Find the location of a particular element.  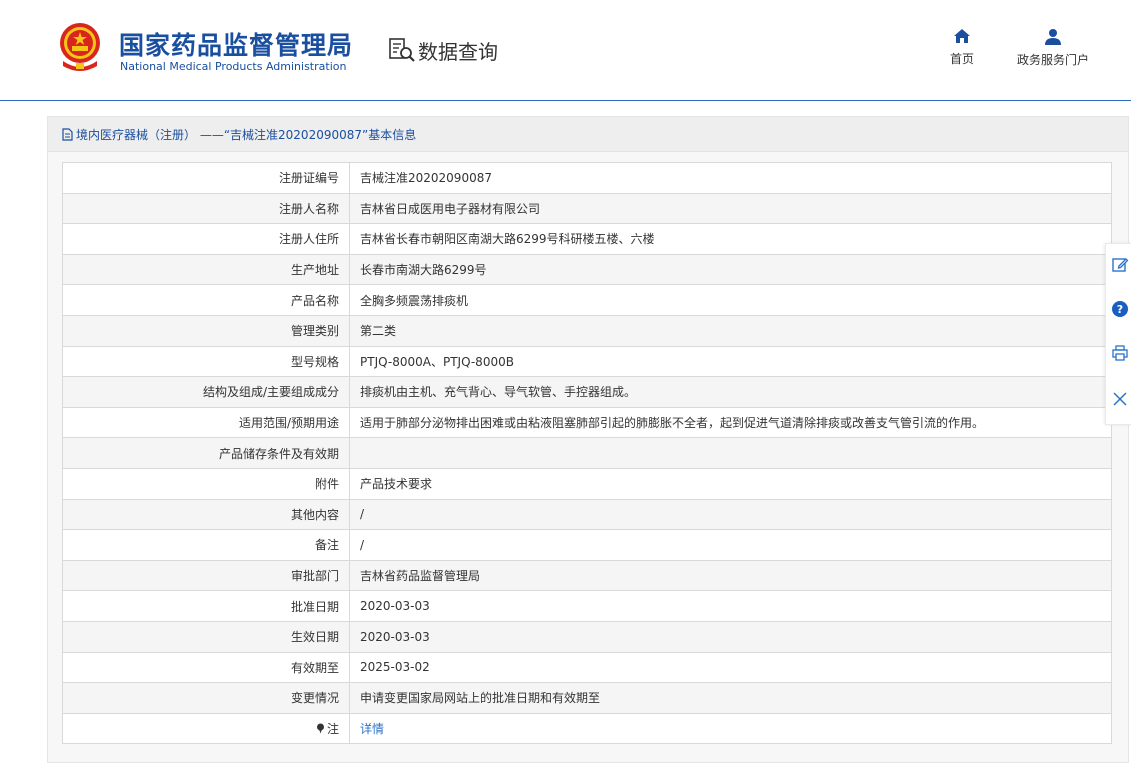

nav-service-portal-label: 政务服务门户 is located at coordinates (1052, 60).